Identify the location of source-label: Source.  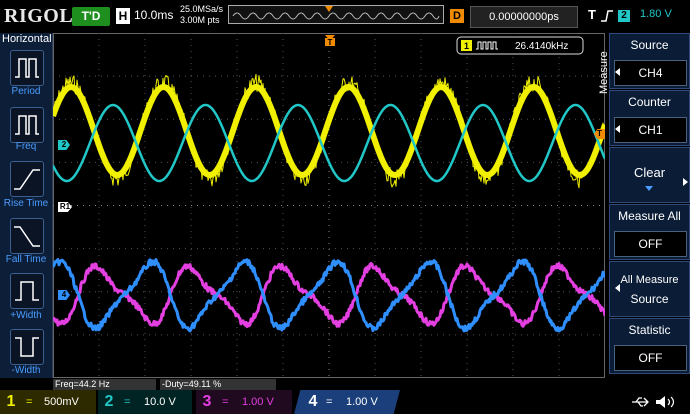
(649, 45).